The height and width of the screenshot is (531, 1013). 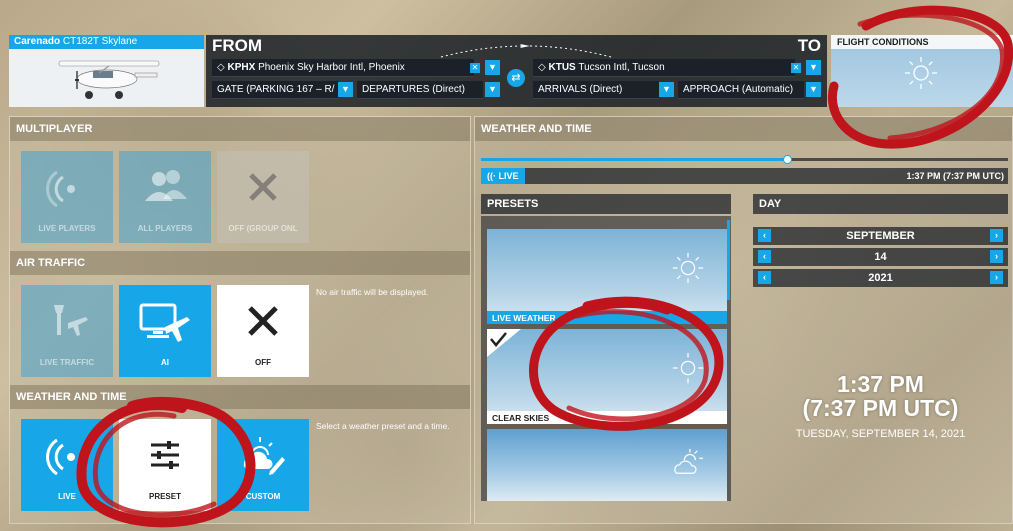 I want to click on arrival-procedure-field: ARRIVALS (Direct), so click(x=596, y=90).